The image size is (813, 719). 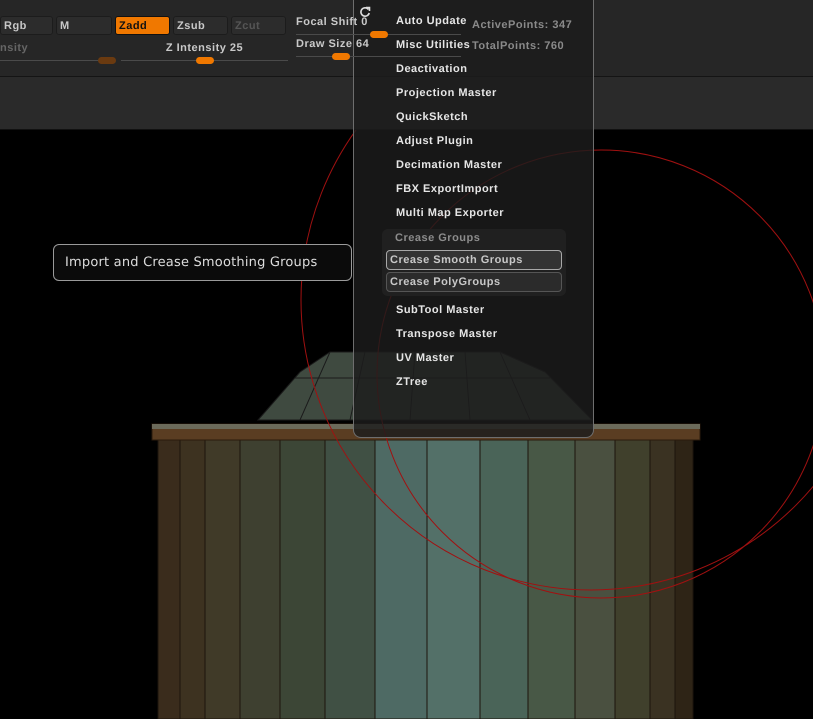 I want to click on tooltip: Import and Crease Smoothing Groups, so click(x=202, y=262).